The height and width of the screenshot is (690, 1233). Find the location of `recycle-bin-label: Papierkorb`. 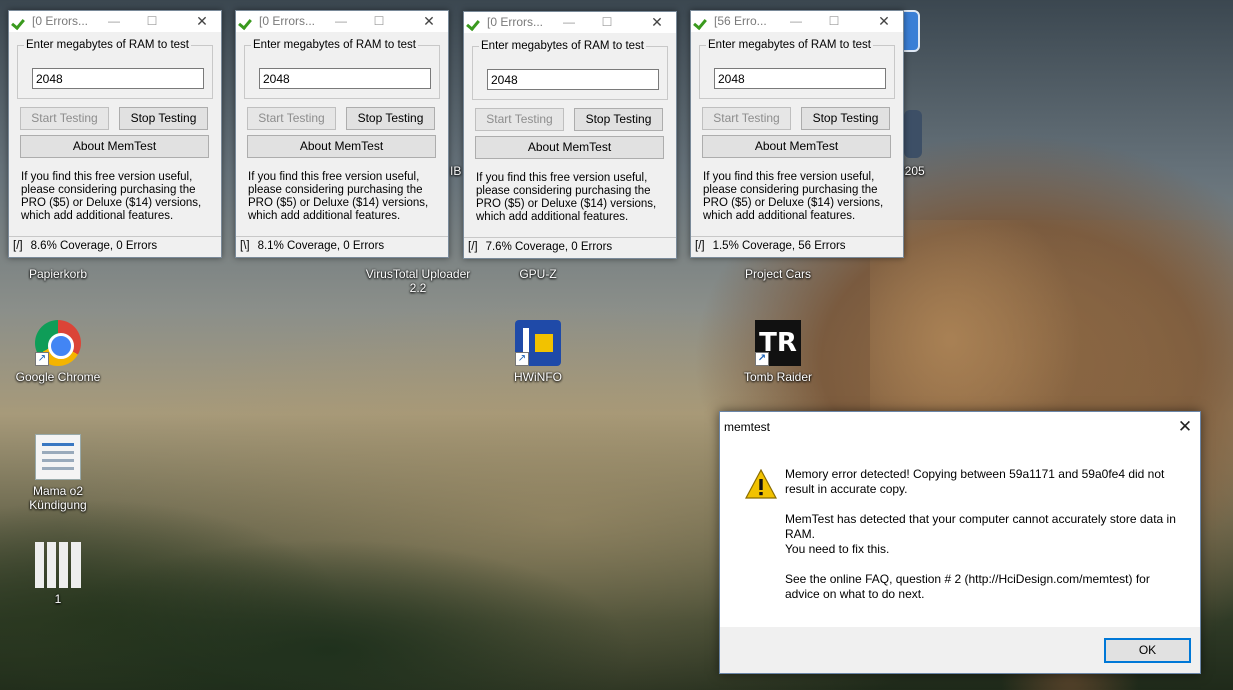

recycle-bin-label: Papierkorb is located at coordinates (58, 274).